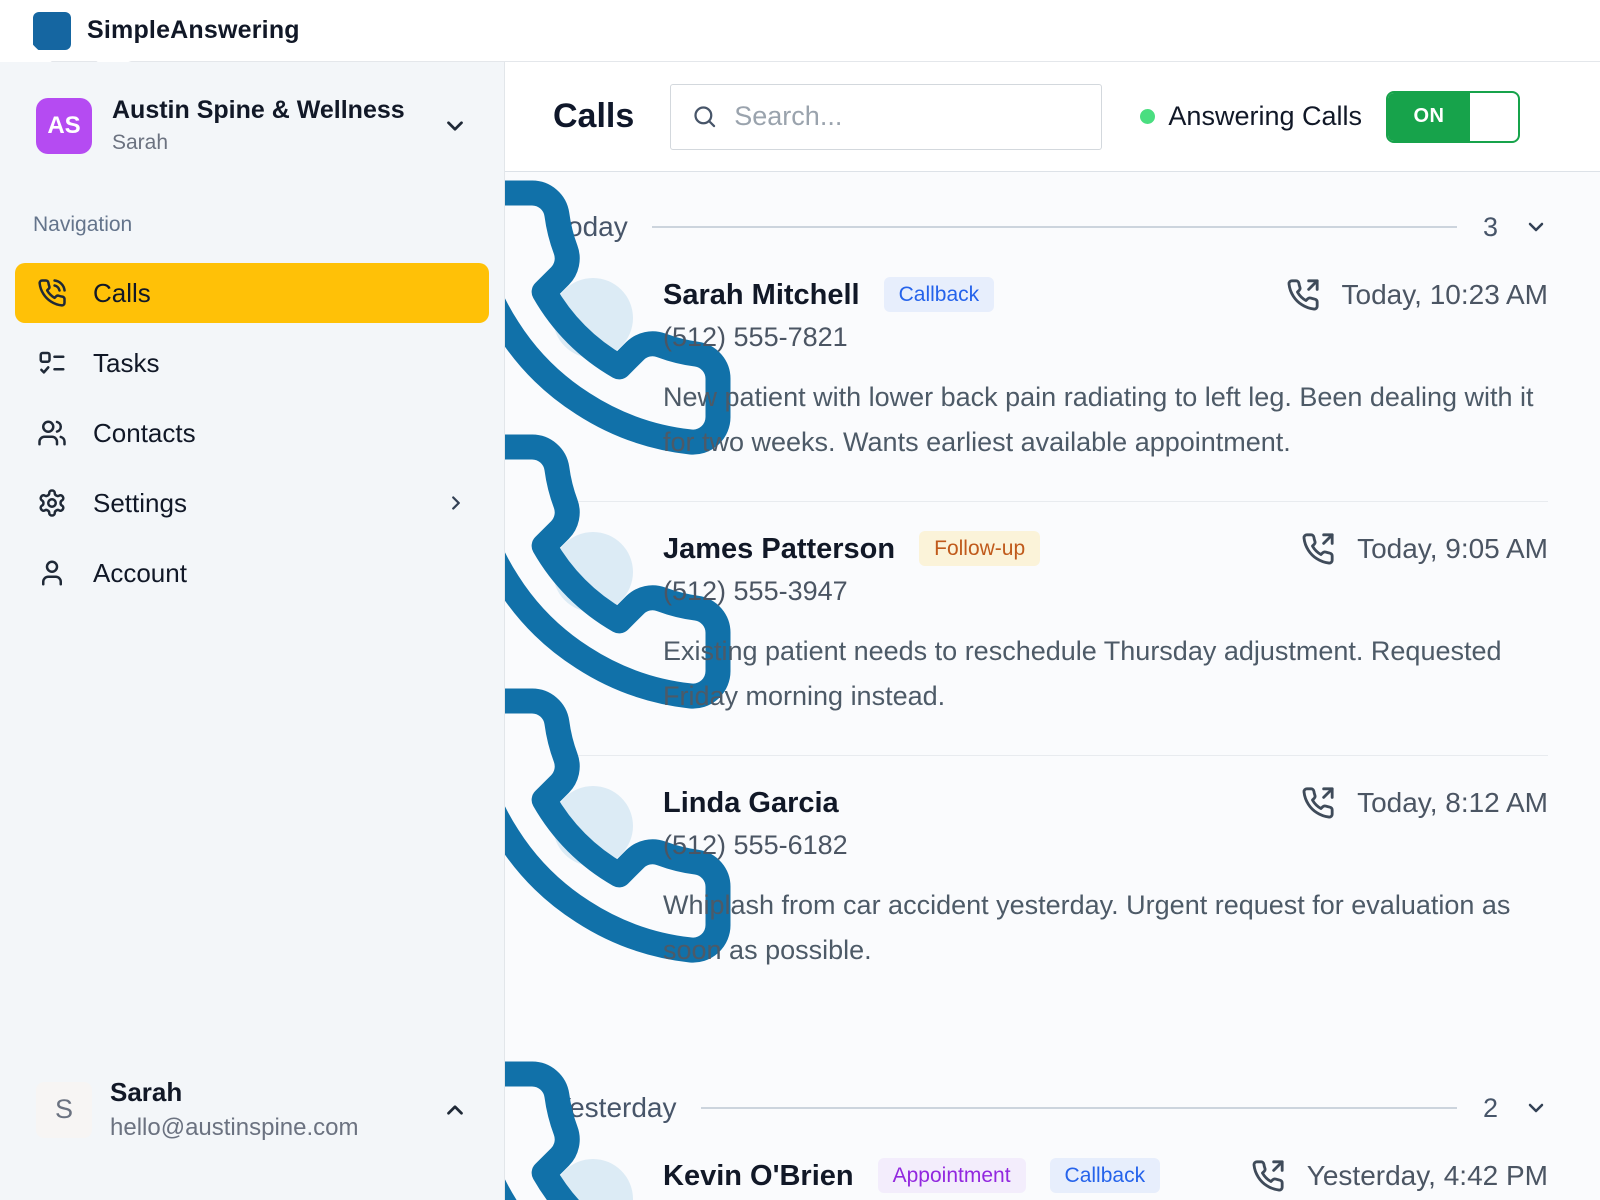 The width and height of the screenshot is (1600, 1200). Describe the element at coordinates (1445, 294) in the screenshot. I see `call-time: Today, 10:23 AM` at that location.